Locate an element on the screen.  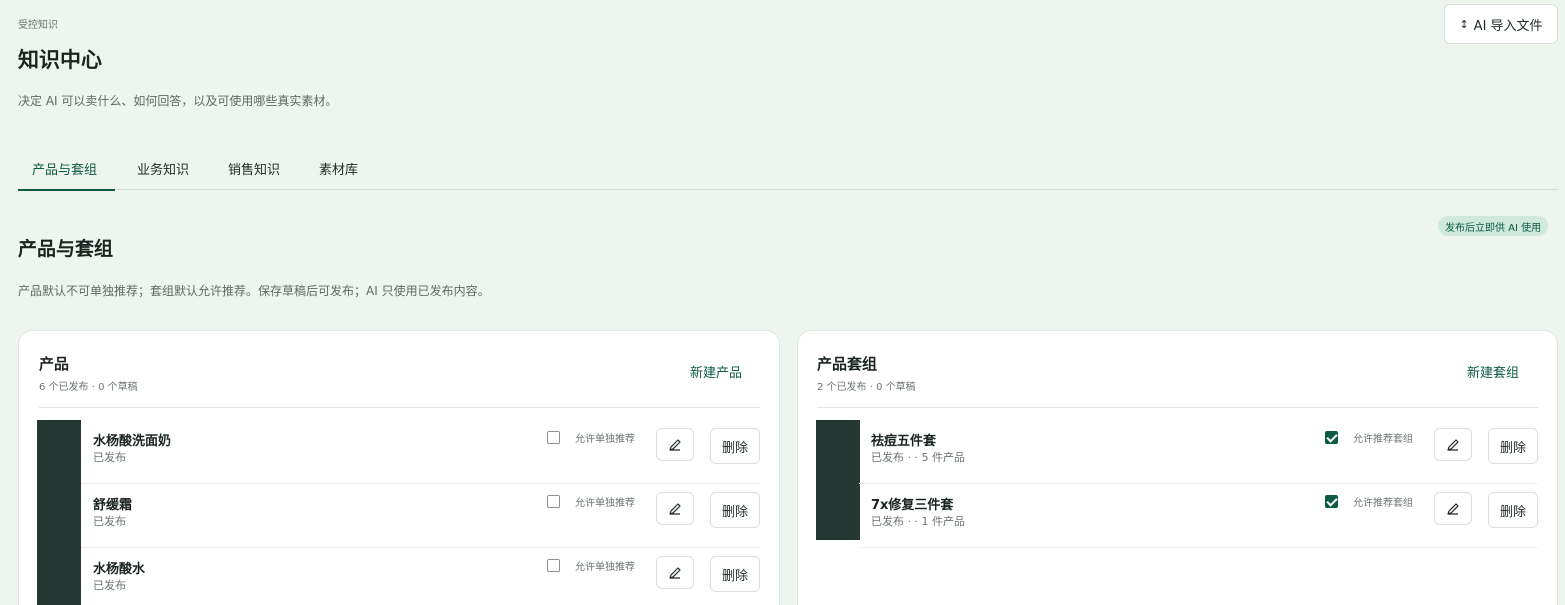
page-eyebrow: 受控知识 is located at coordinates (38, 25).